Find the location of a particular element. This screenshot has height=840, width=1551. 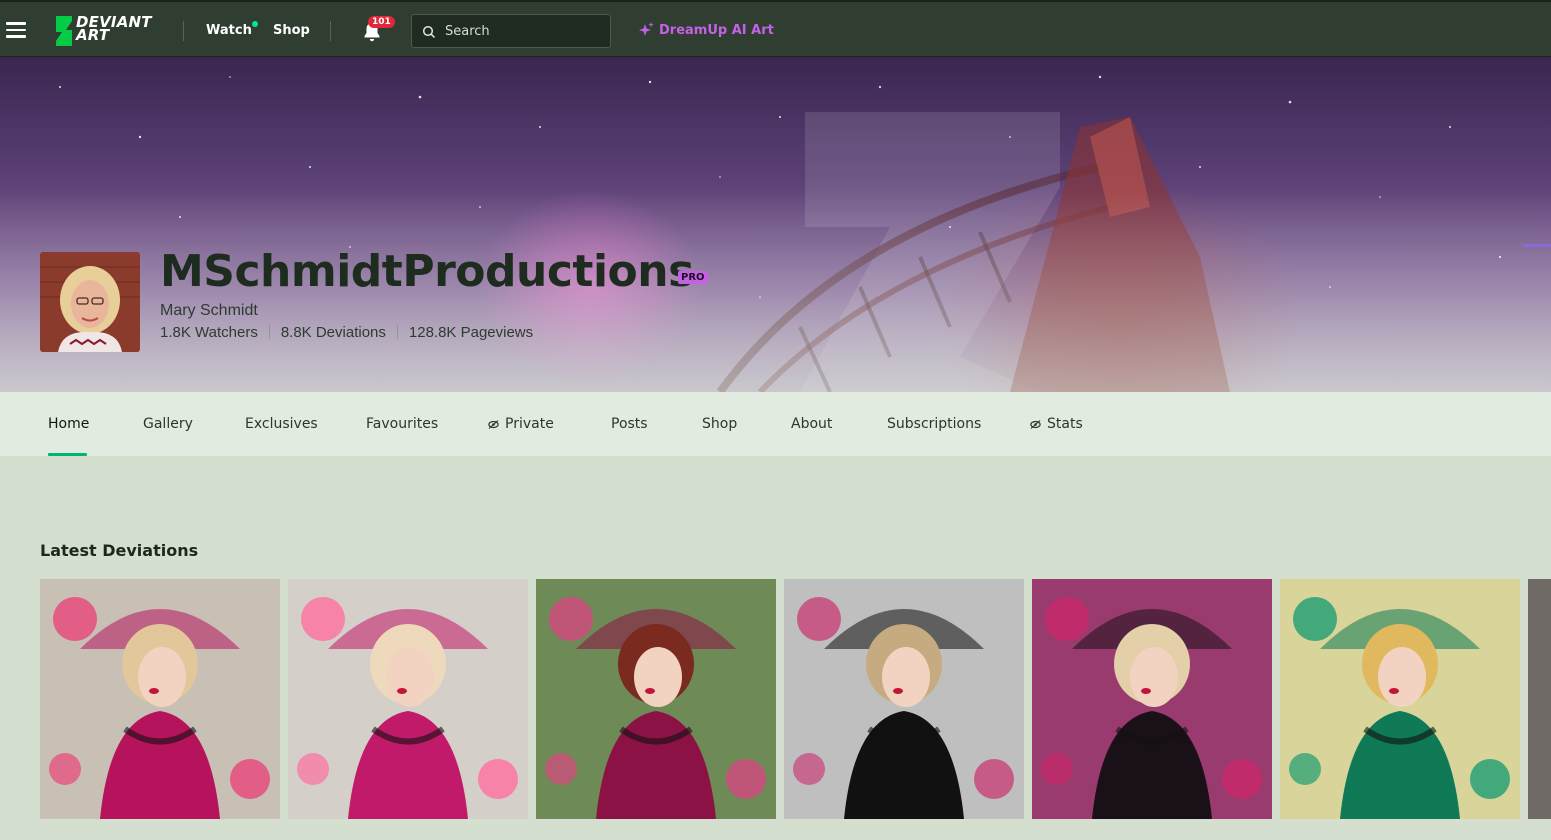

profile-real-name: Mary Schmidt is located at coordinates (209, 310).